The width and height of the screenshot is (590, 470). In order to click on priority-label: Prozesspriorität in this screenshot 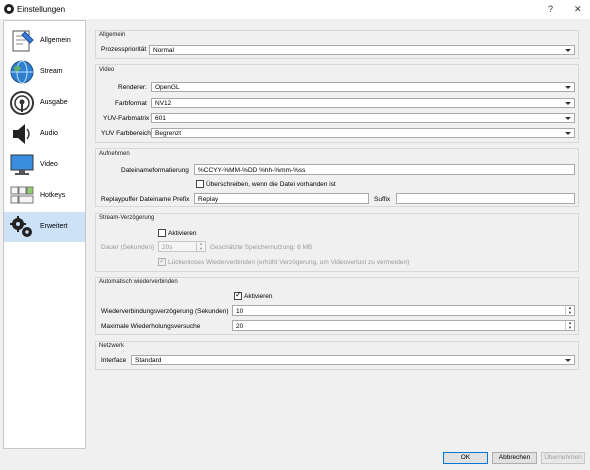, I will do `click(124, 49)`.